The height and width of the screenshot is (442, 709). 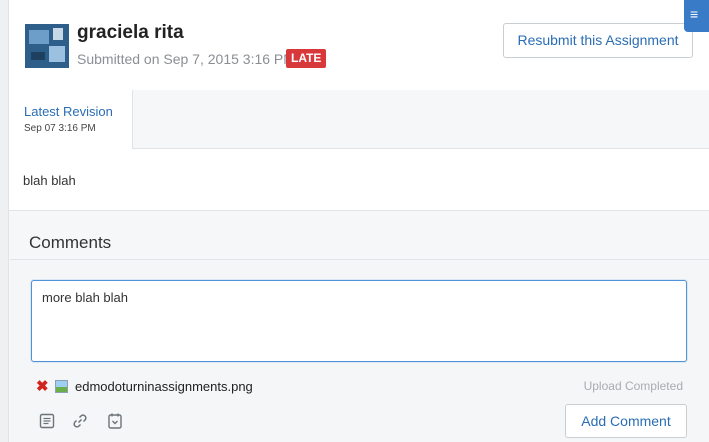 I want to click on revision-tabs: Latest Revision Sep 07 3:16 PM, so click(x=359, y=119).